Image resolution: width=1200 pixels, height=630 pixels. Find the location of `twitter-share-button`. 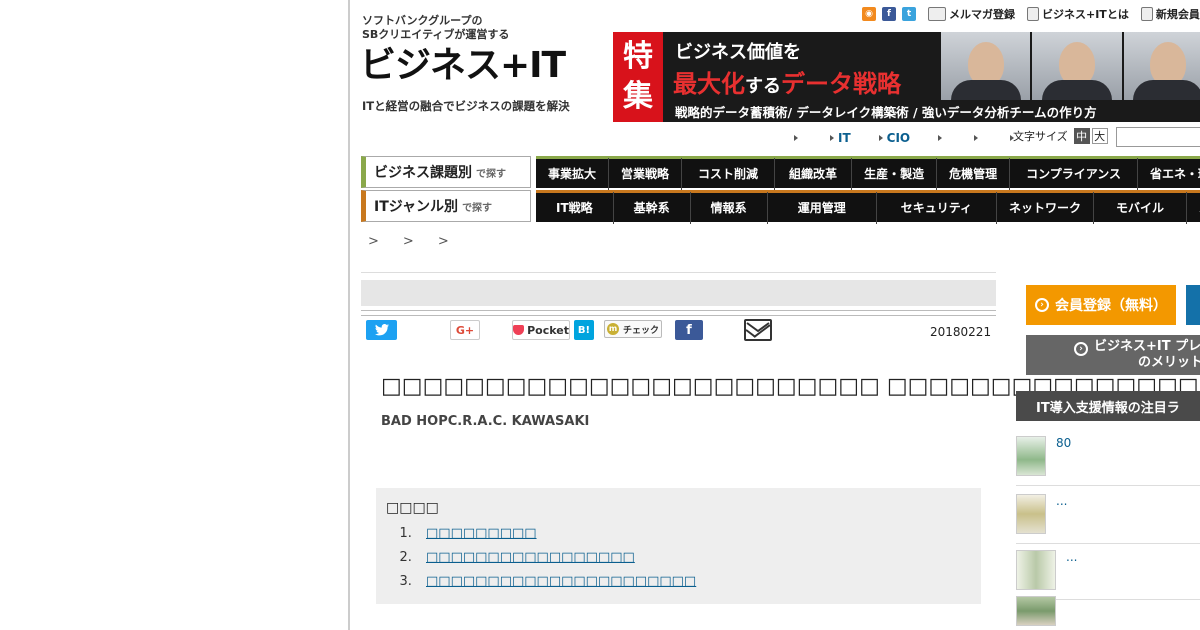

twitter-share-button is located at coordinates (381, 330).